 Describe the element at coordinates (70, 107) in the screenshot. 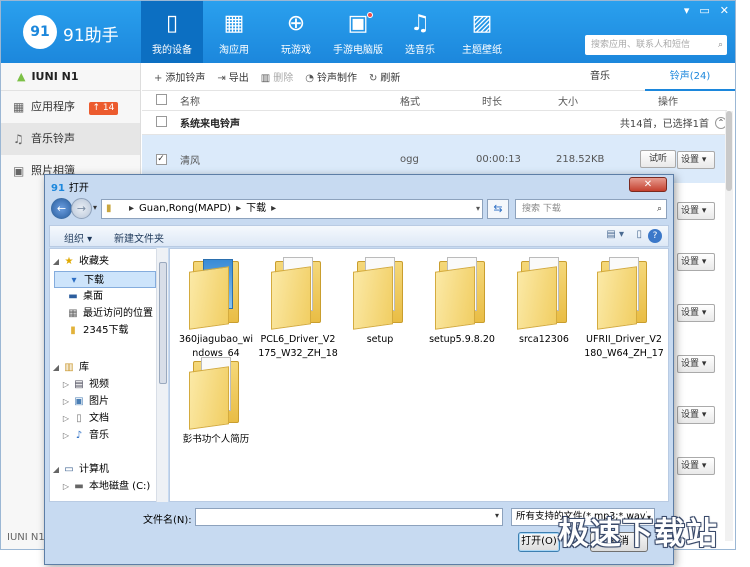

I see `sidebar-item-apps: ▦ 应用程序 ↑ 14` at that location.